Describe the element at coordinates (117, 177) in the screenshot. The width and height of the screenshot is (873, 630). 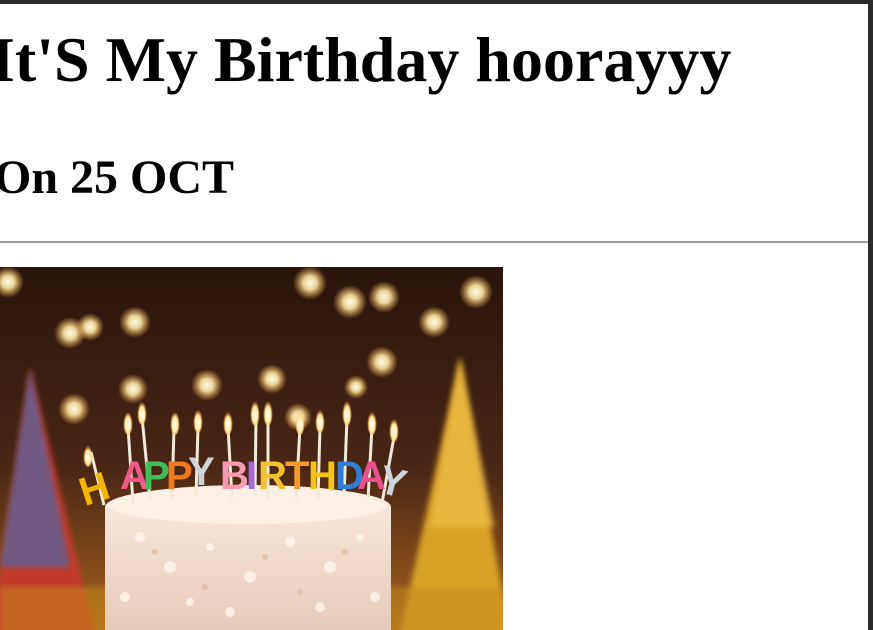
I see `date-subtitle: On 25 OCT` at that location.